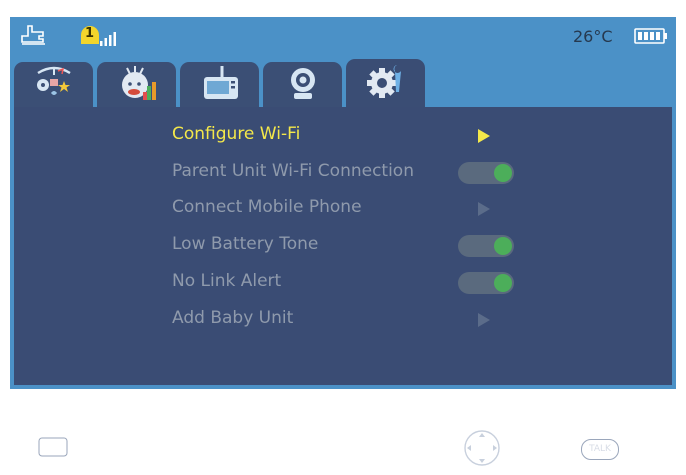  I want to click on exit-label: Exit, so click(638, 449).